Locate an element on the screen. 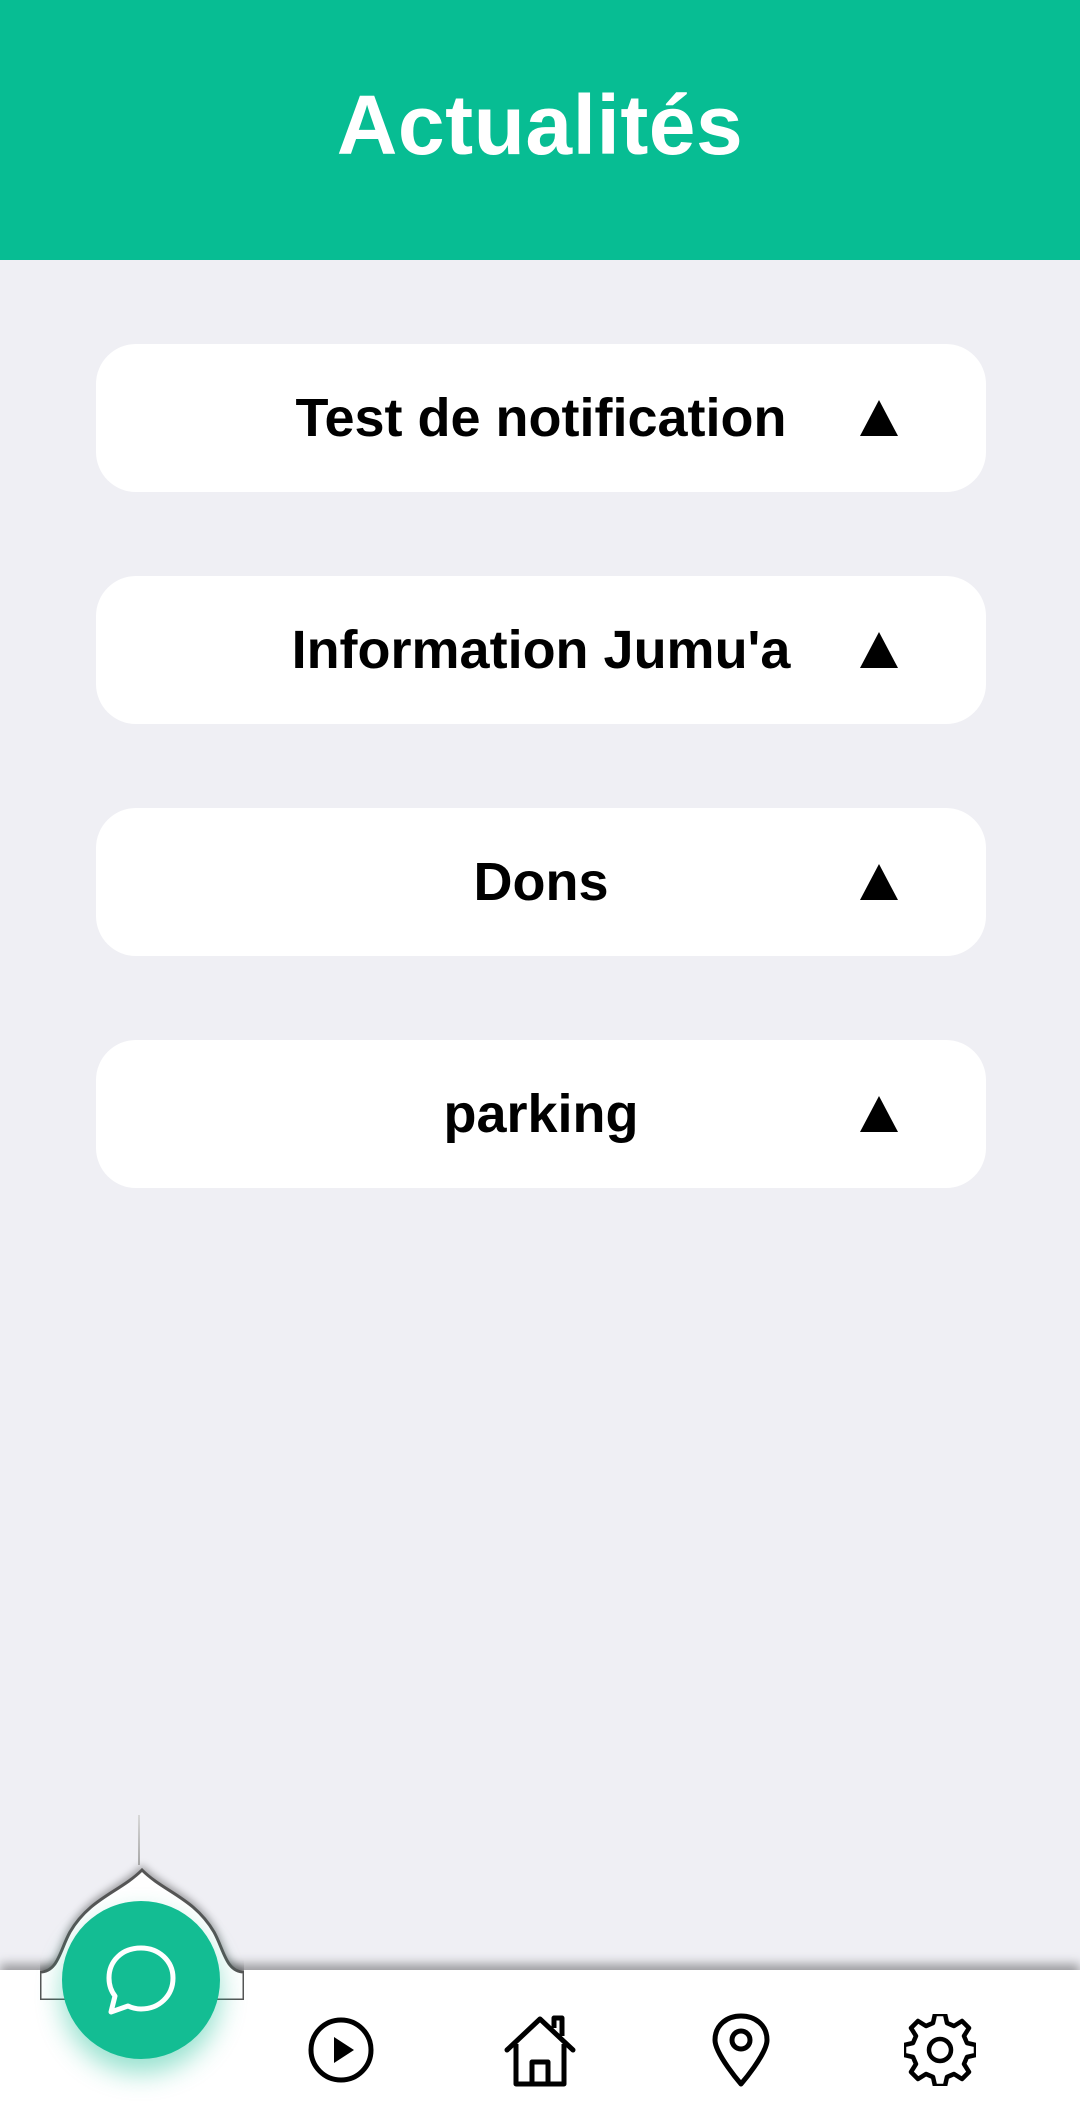 The height and width of the screenshot is (2128, 1080). news-item-title: Information Jumu'a is located at coordinates (541, 650).